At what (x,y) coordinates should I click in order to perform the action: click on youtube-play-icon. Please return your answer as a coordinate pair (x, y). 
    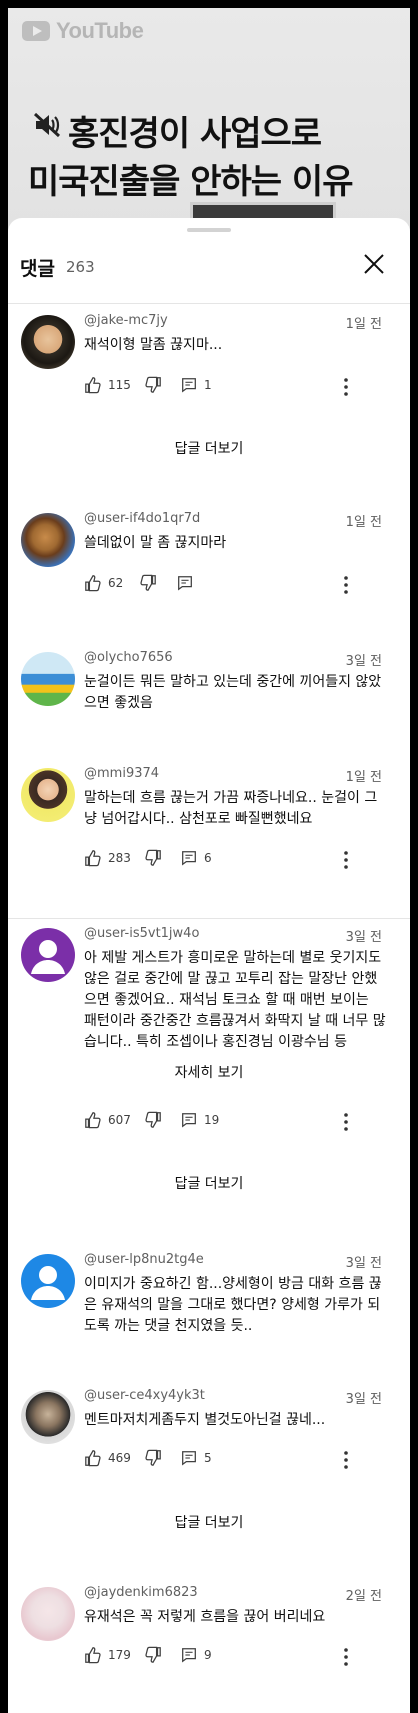
    Looking at the image, I should click on (36, 31).